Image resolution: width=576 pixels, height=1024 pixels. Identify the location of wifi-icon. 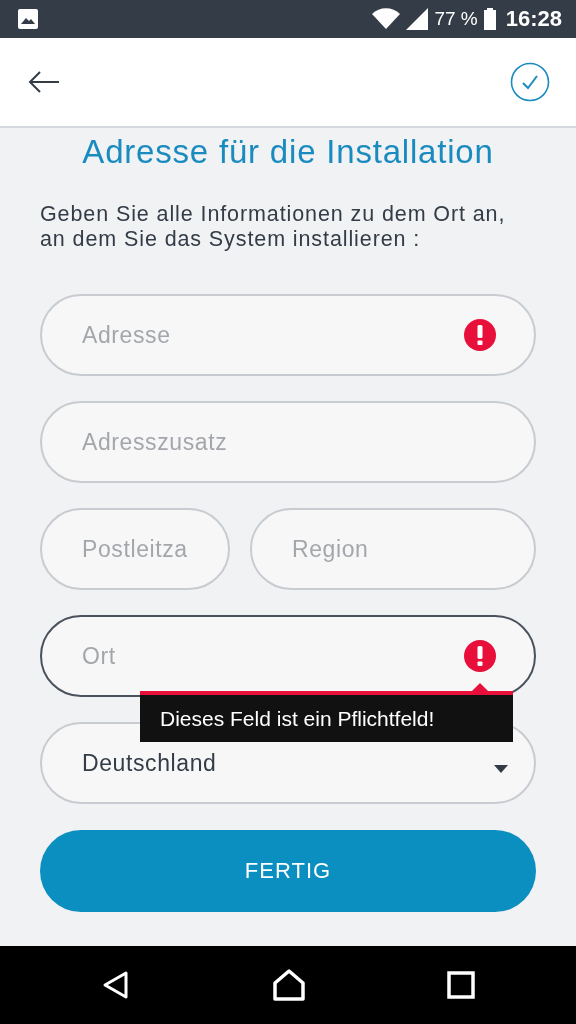
(386, 19).